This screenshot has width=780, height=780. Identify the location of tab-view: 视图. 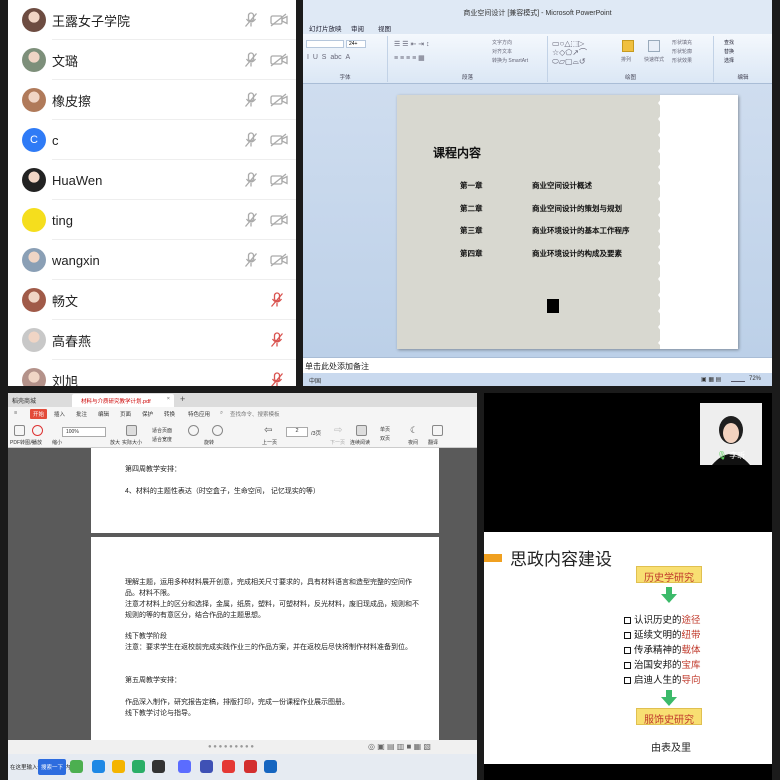
(384, 28).